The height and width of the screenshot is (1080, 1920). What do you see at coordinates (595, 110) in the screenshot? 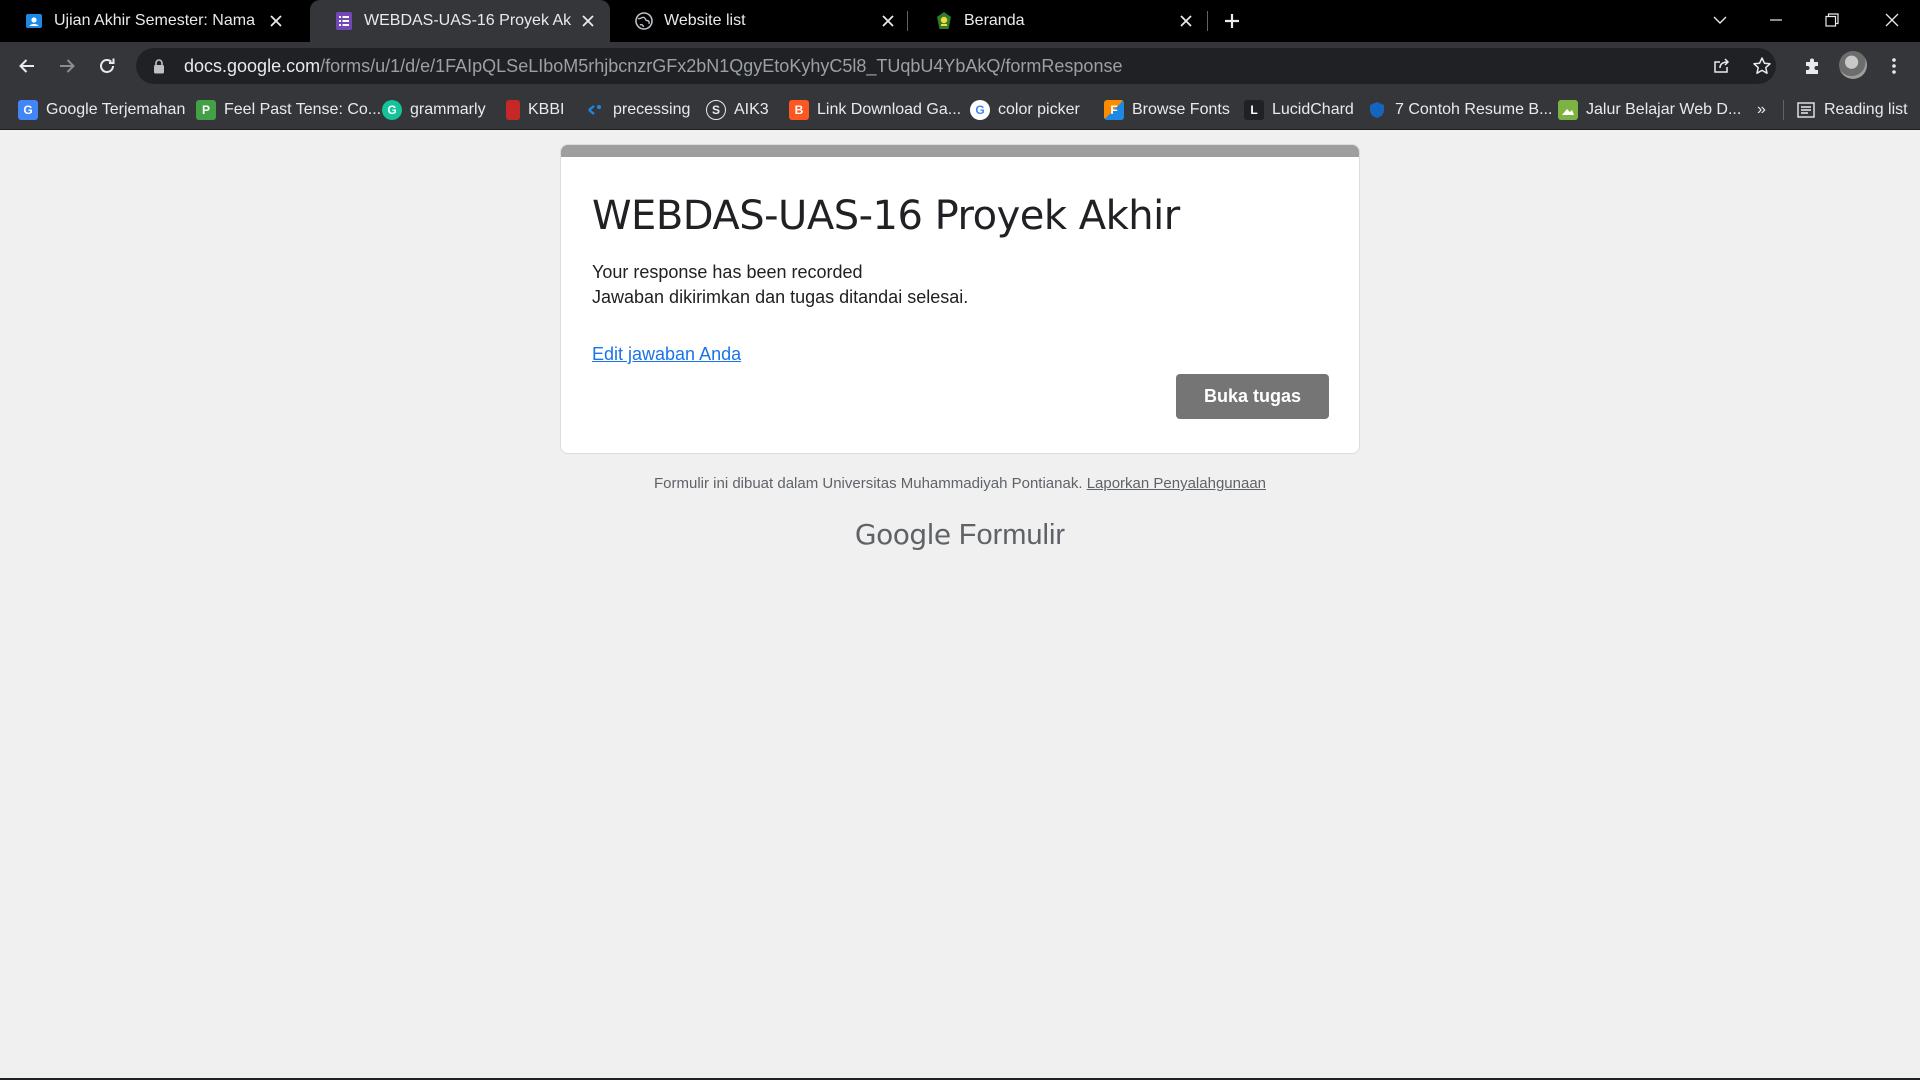
I see `processing-icon` at bounding box center [595, 110].